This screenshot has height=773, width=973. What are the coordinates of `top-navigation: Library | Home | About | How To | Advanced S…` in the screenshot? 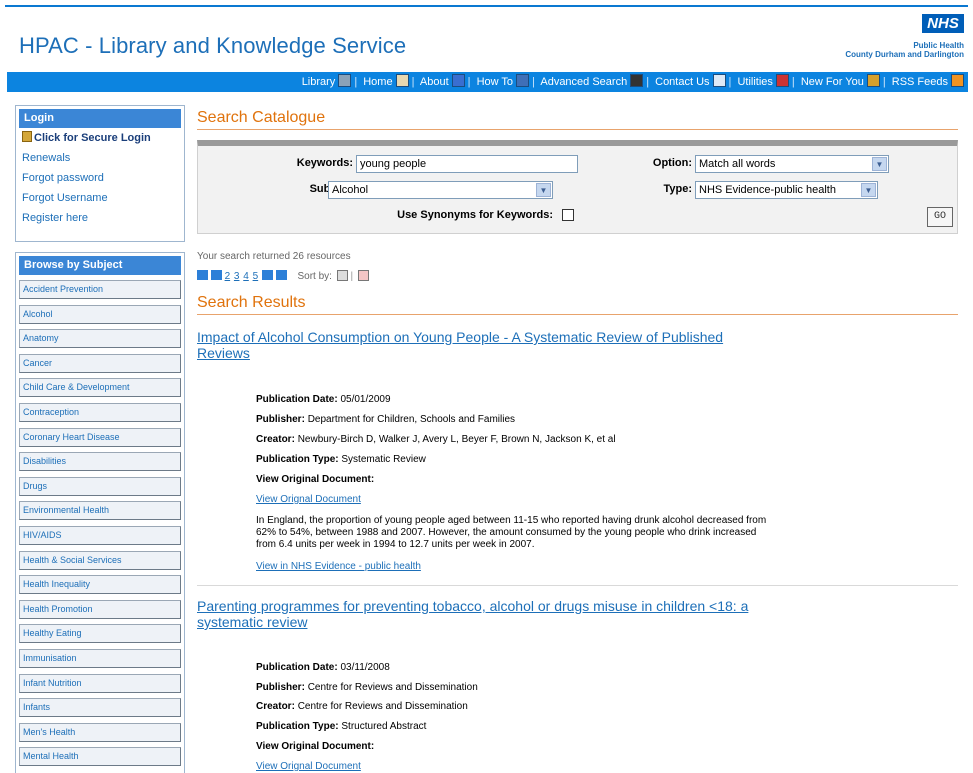 It's located at (487, 82).